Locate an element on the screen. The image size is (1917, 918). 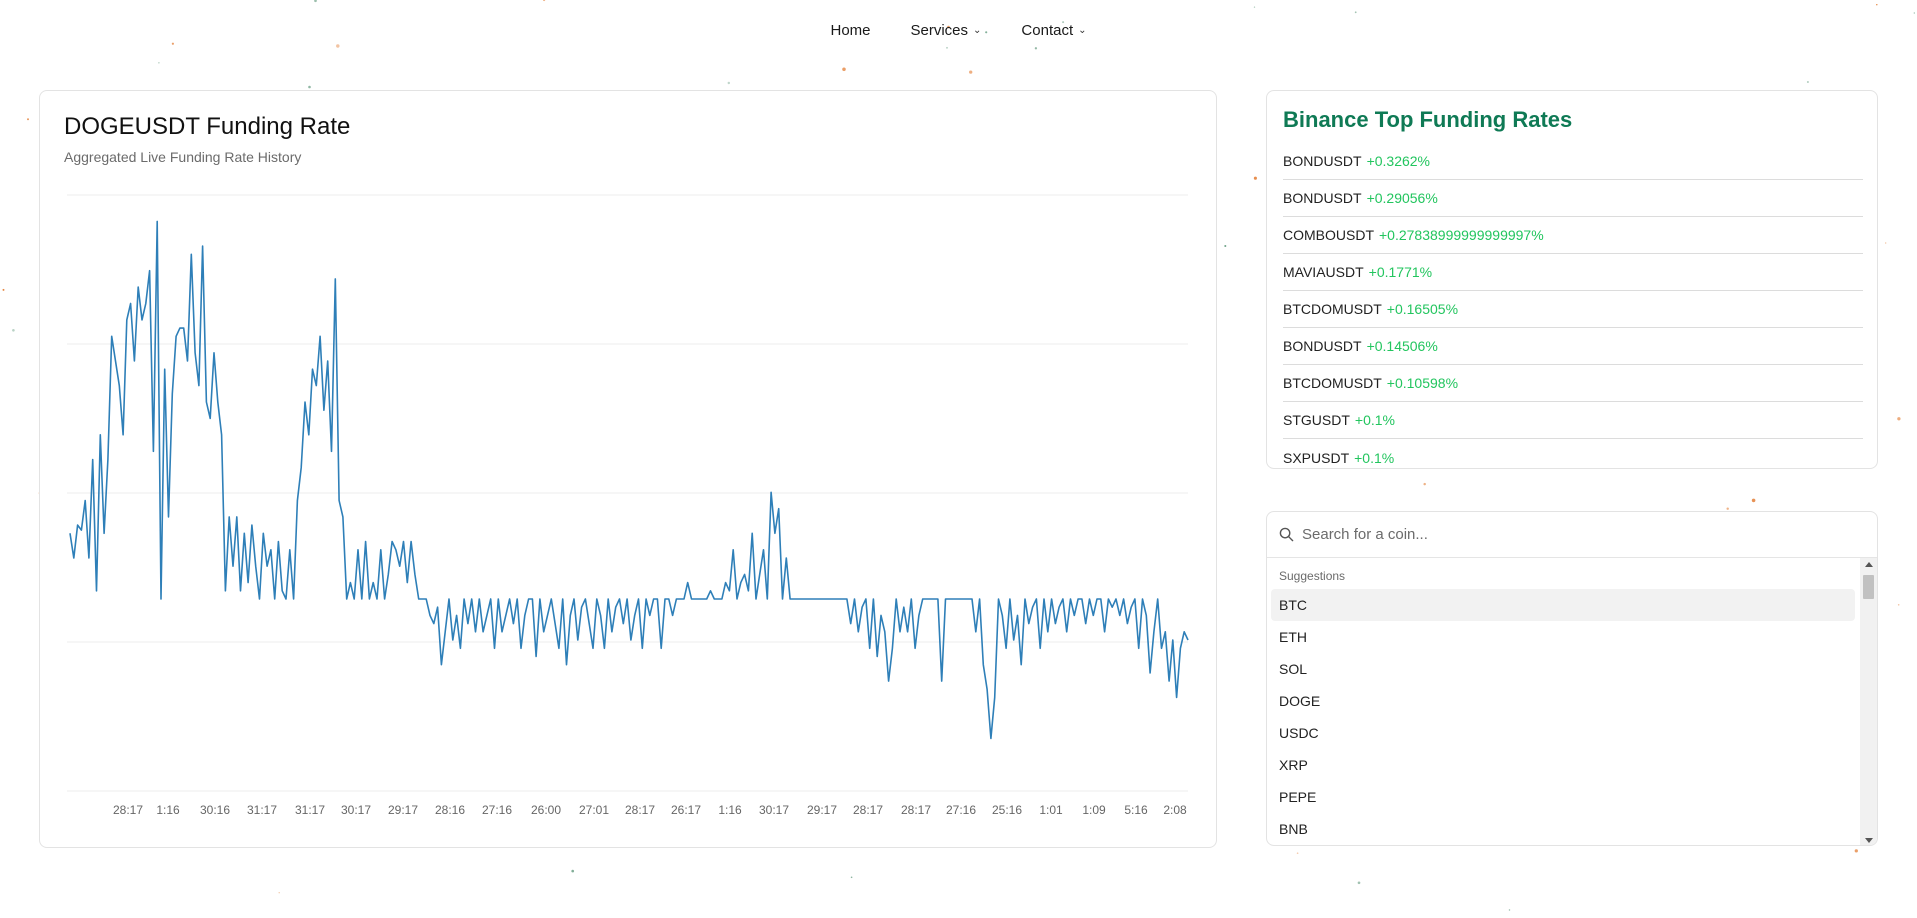
x-tick-label: 27:01 is located at coordinates (594, 810).